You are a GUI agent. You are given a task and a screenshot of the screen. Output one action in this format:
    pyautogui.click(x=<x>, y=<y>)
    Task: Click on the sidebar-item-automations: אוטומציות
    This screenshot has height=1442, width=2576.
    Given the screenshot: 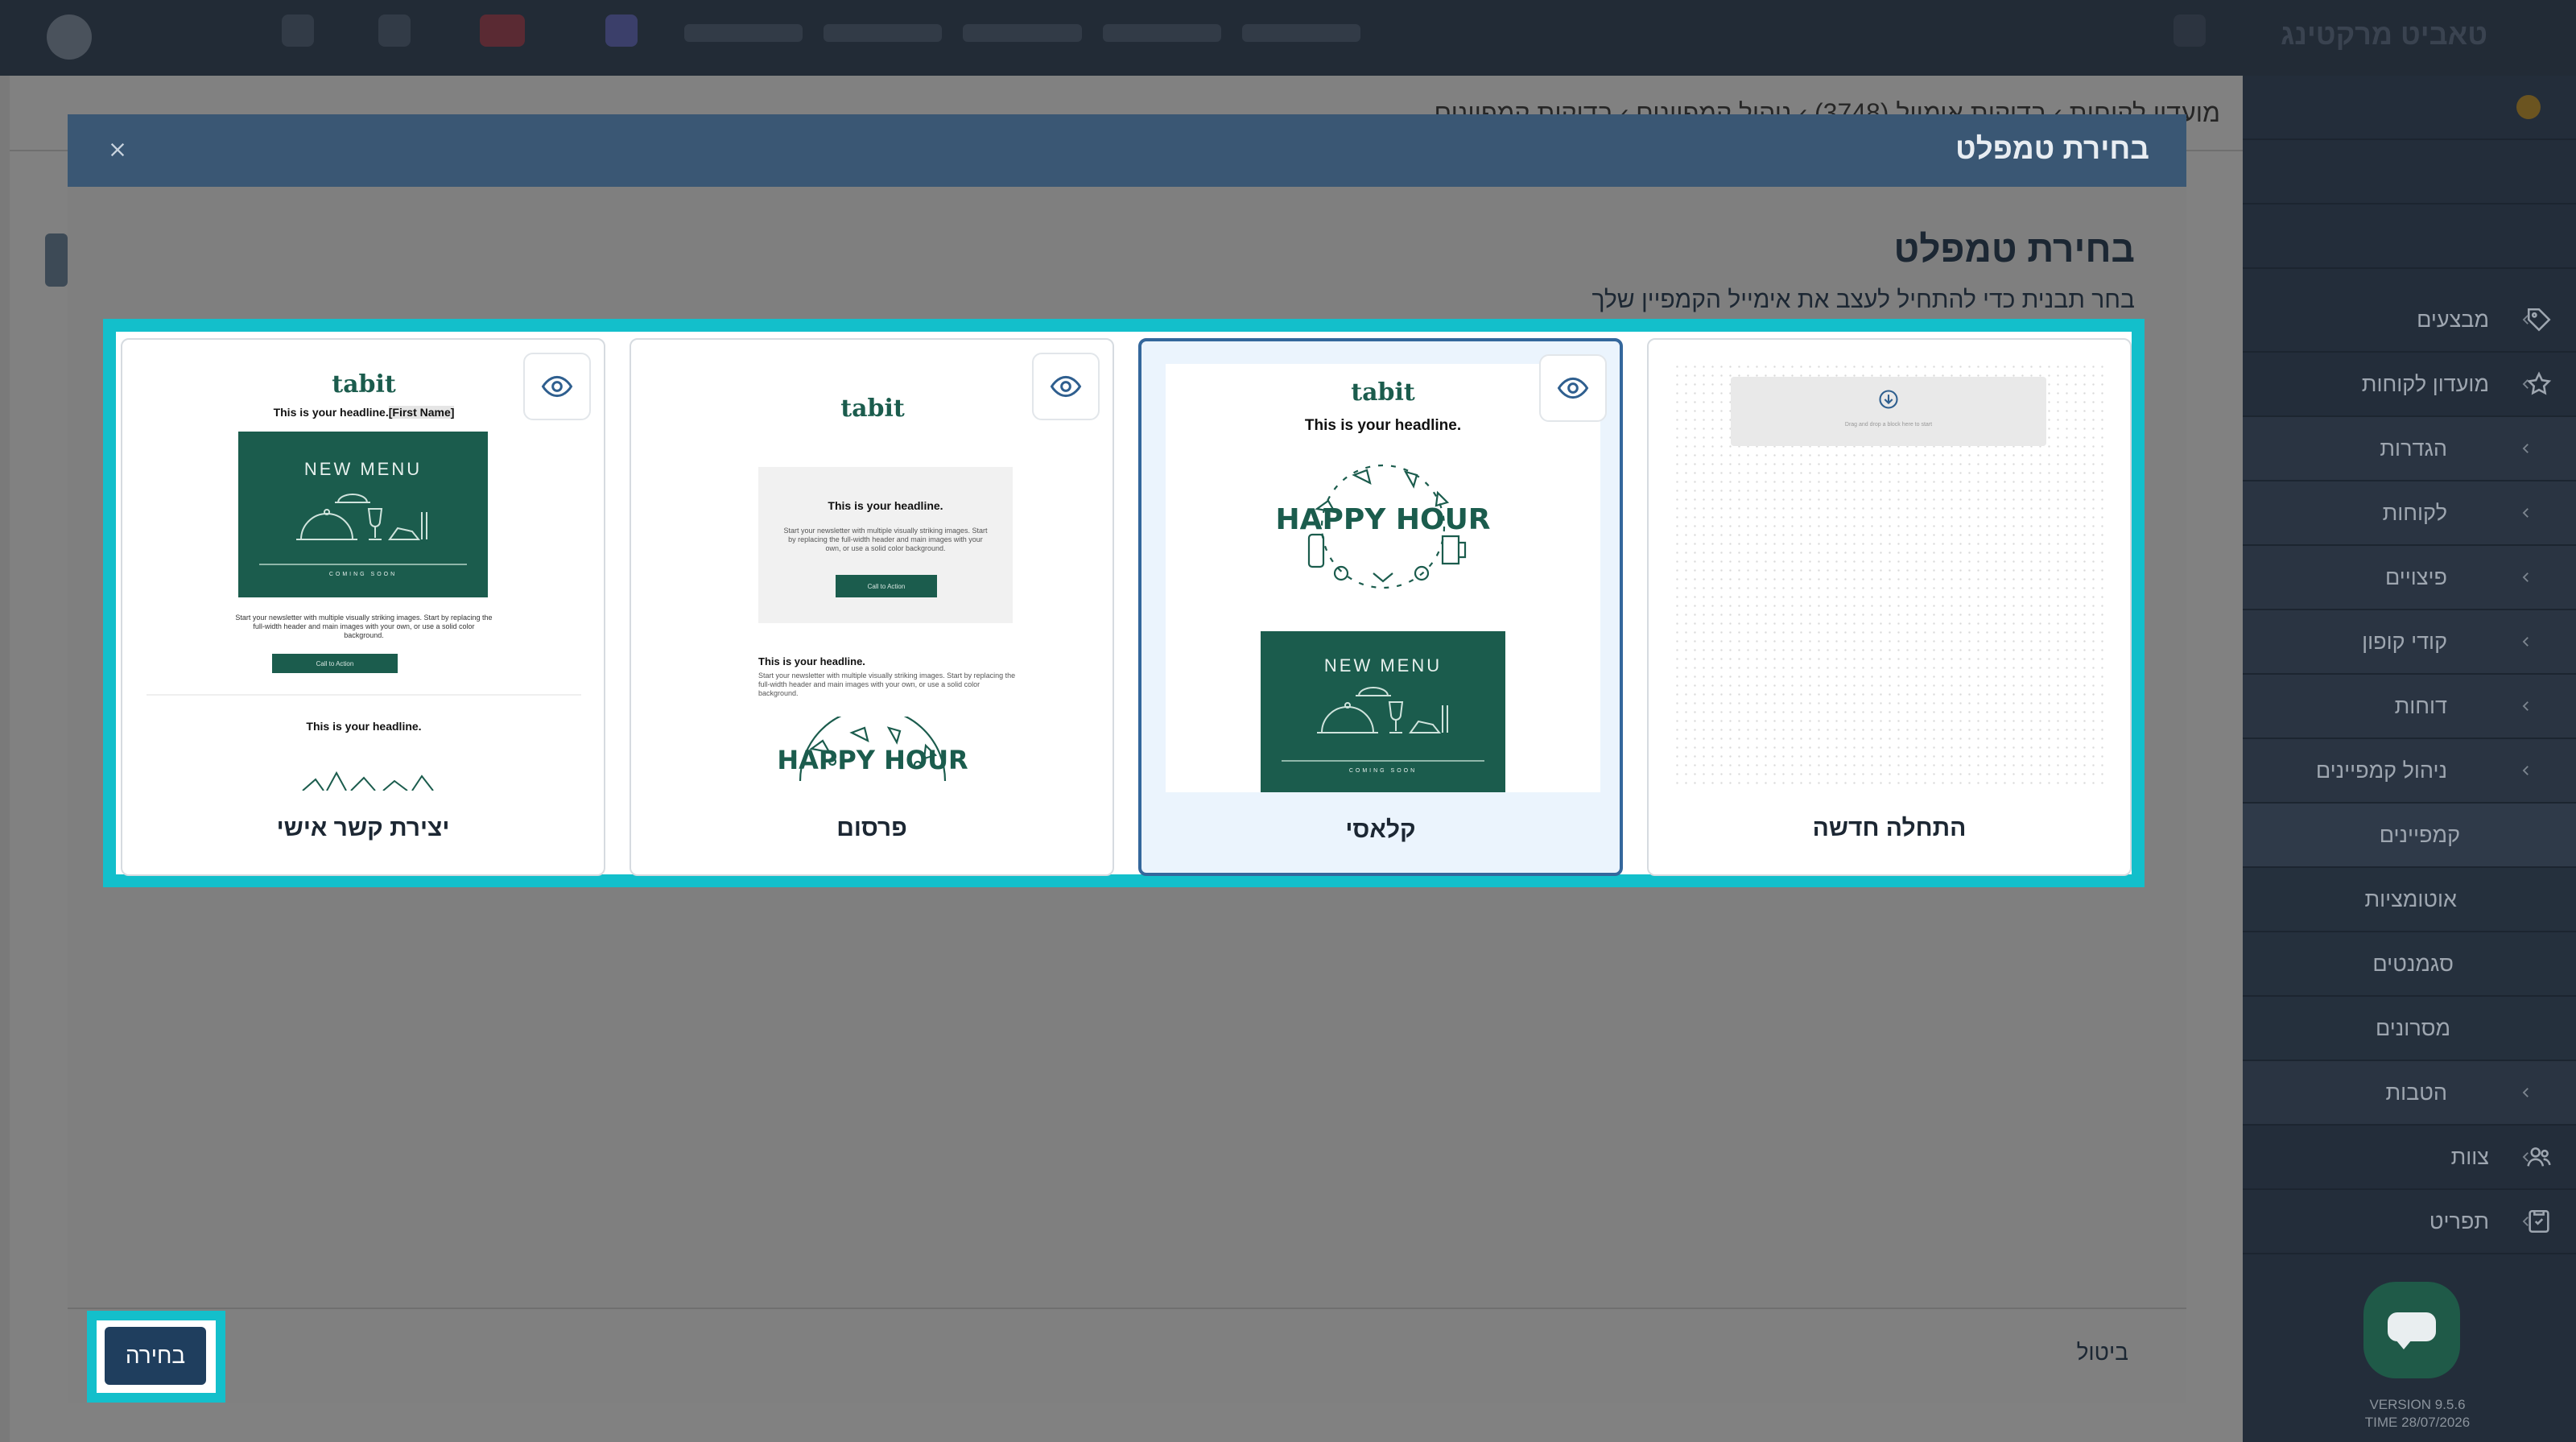 What is the action you would take?
    pyautogui.click(x=2409, y=900)
    